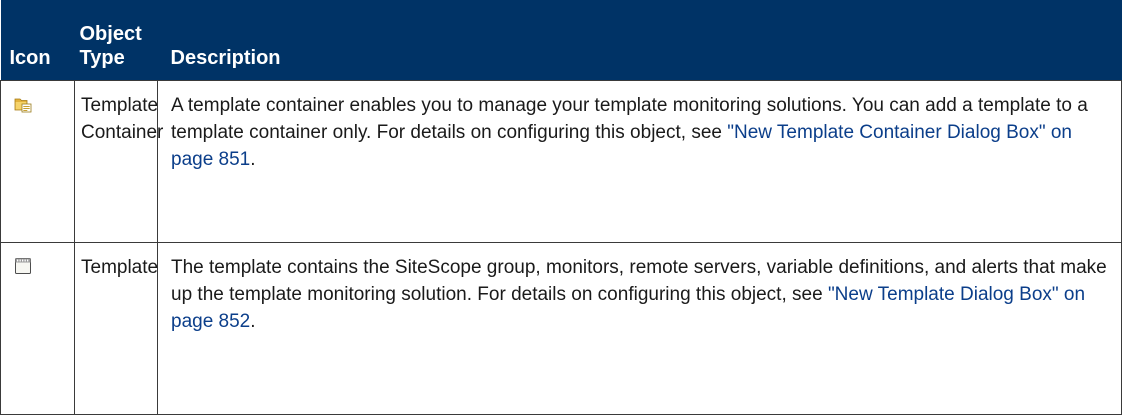  Describe the element at coordinates (116, 328) in the screenshot. I see `object-type-cell: Template` at that location.